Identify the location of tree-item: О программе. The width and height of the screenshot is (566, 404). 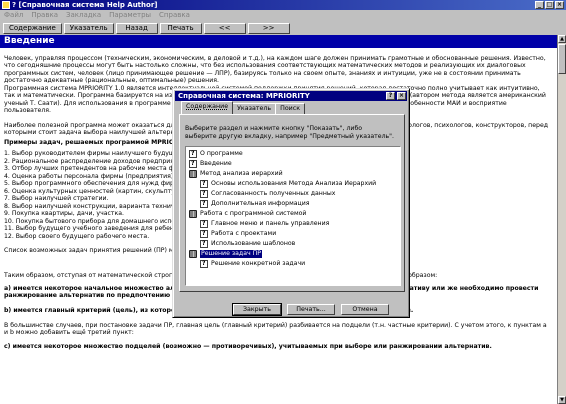
(216, 153).